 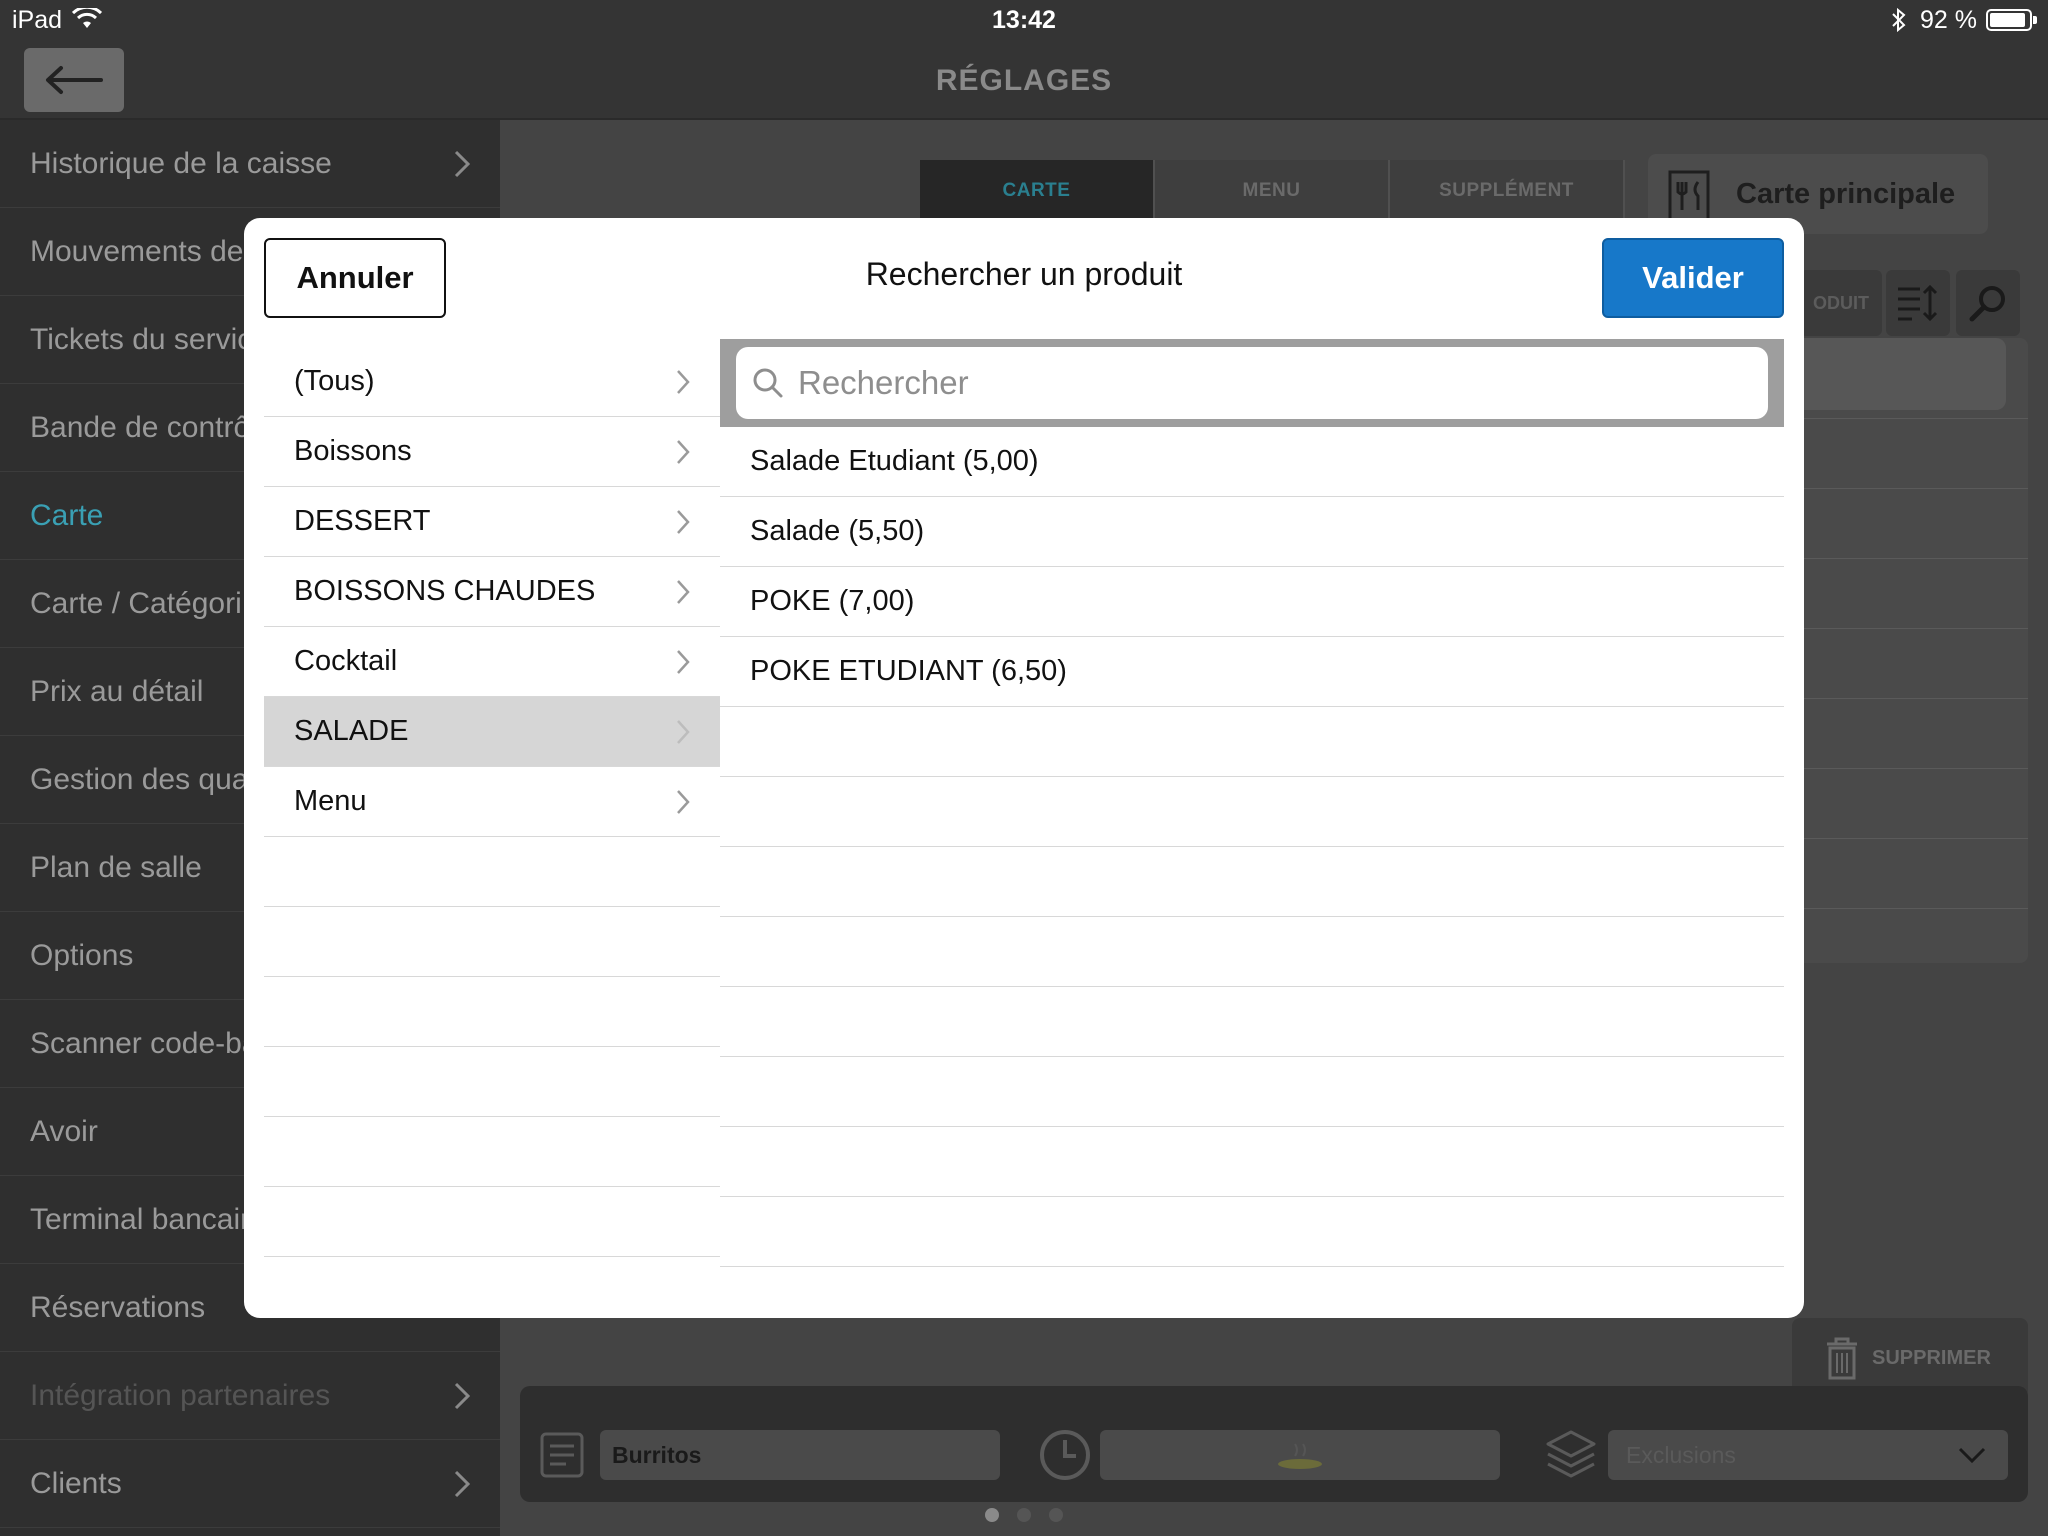 What do you see at coordinates (67, 515) in the screenshot?
I see `sidebar-item-label: Carte` at bounding box center [67, 515].